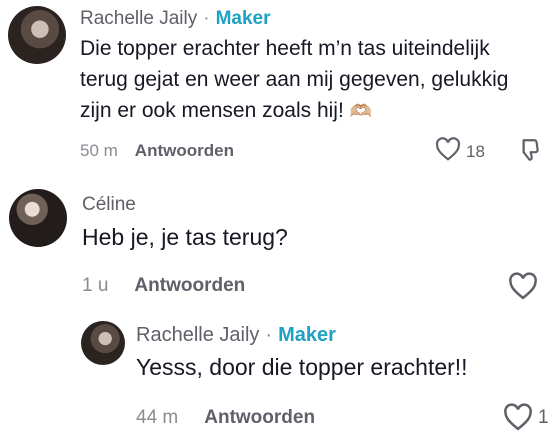 Image resolution: width=555 pixels, height=437 pixels. I want to click on comment-actions: 44 m Antwoorden, so click(225, 418).